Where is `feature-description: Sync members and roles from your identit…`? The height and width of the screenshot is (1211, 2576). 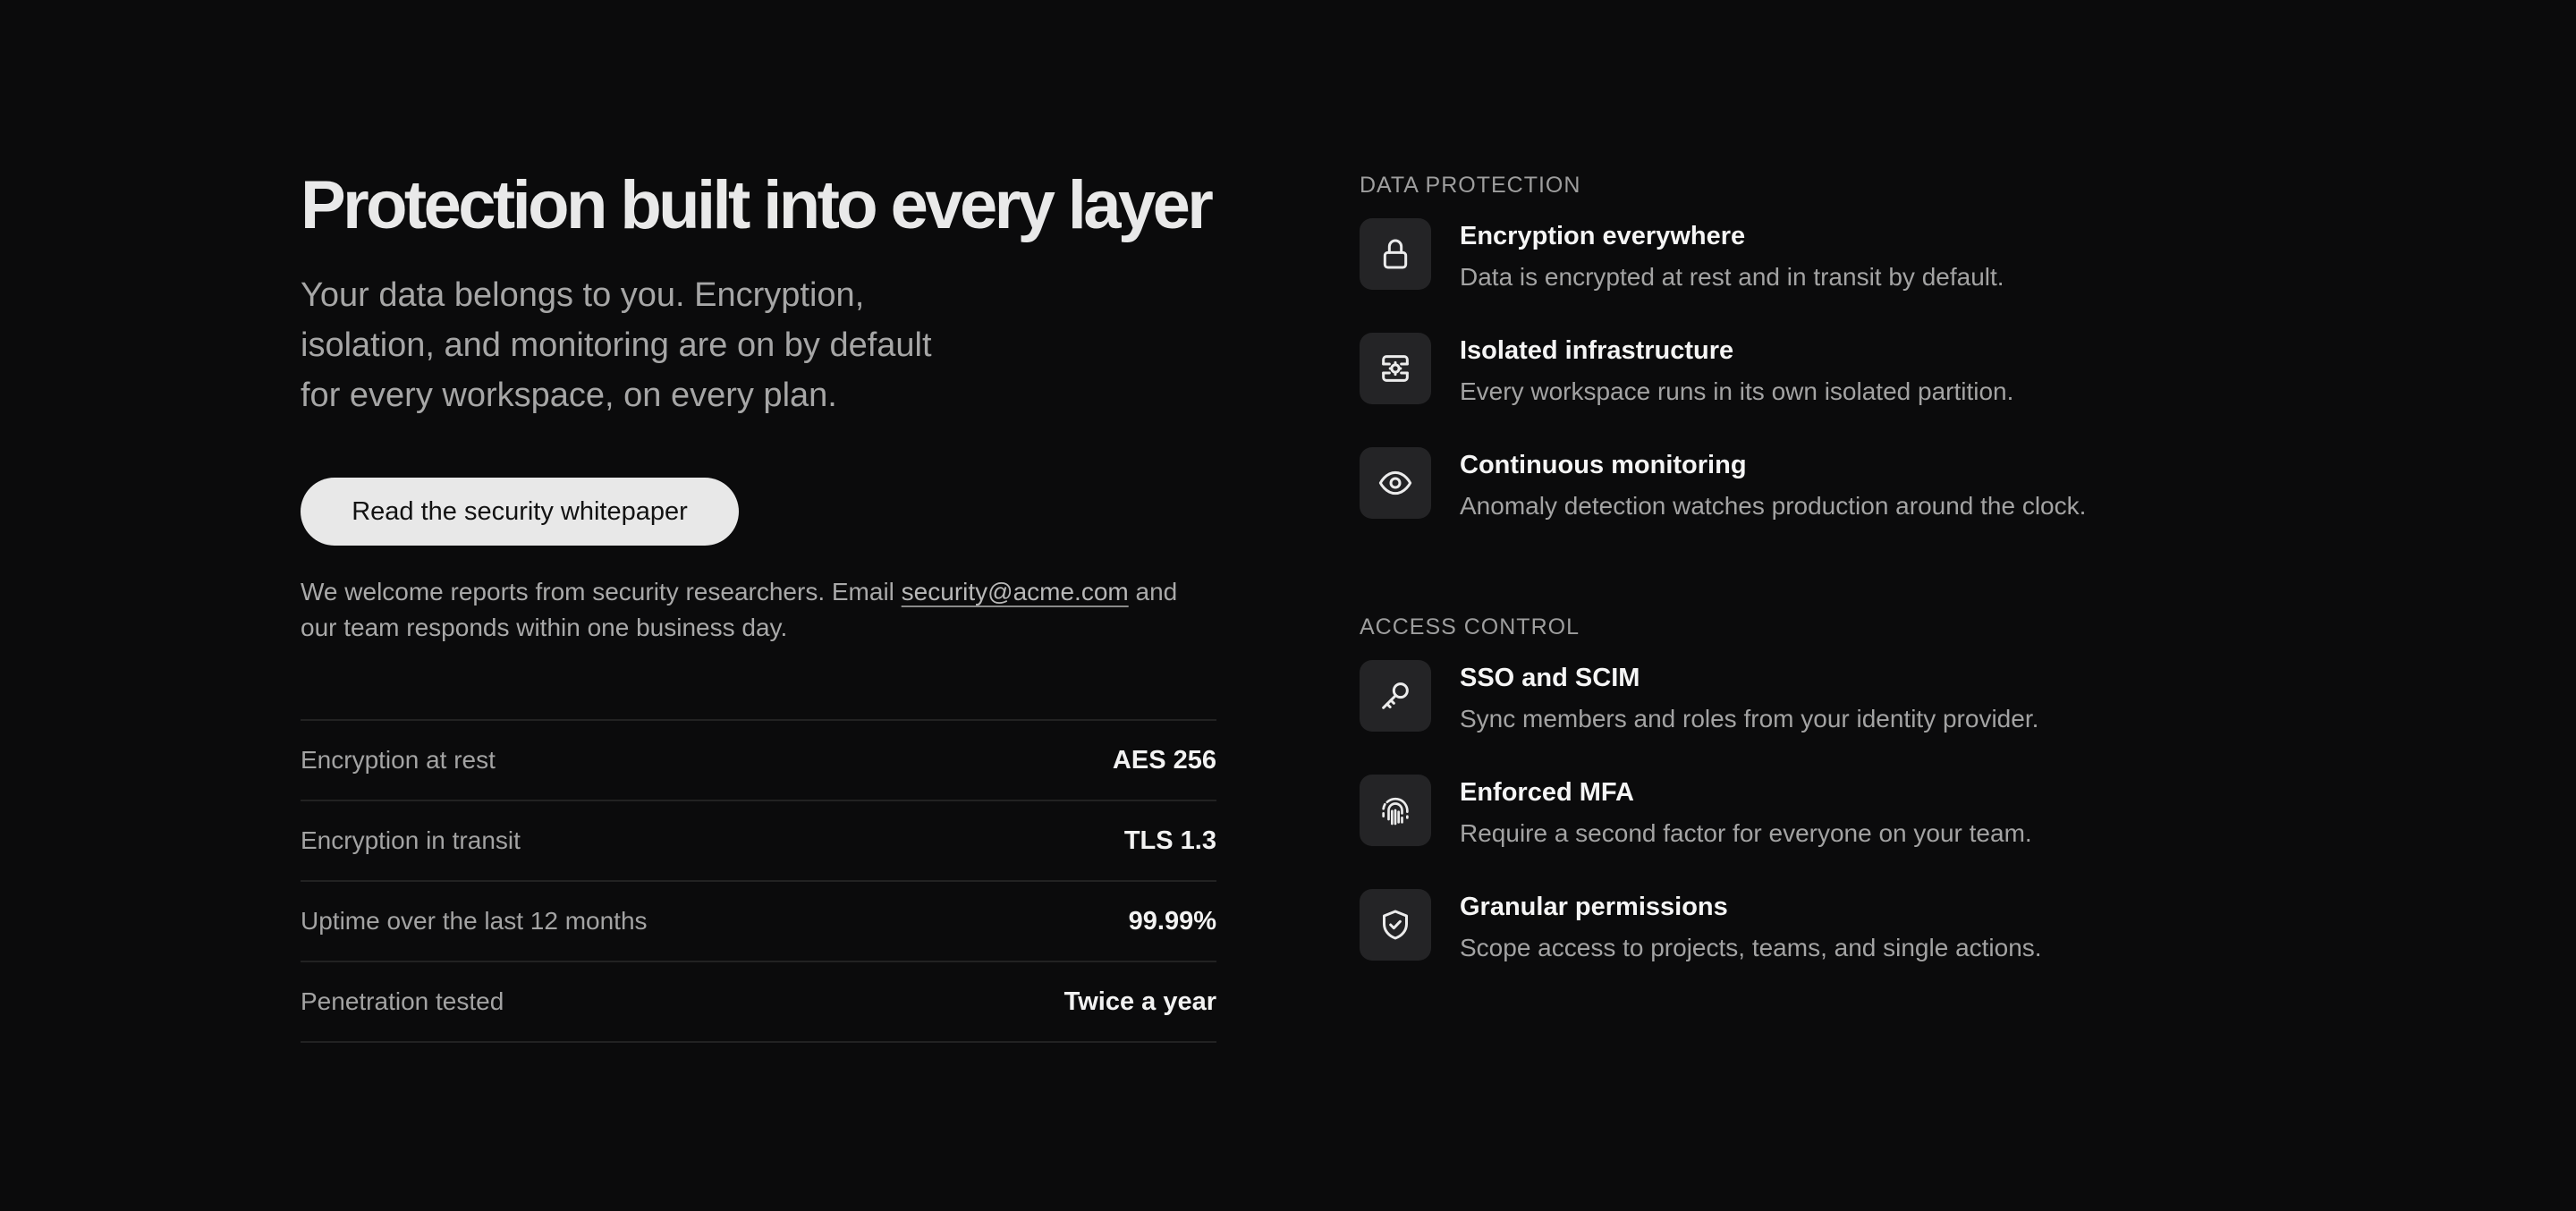 feature-description: Sync members and roles from your identit… is located at coordinates (1749, 719).